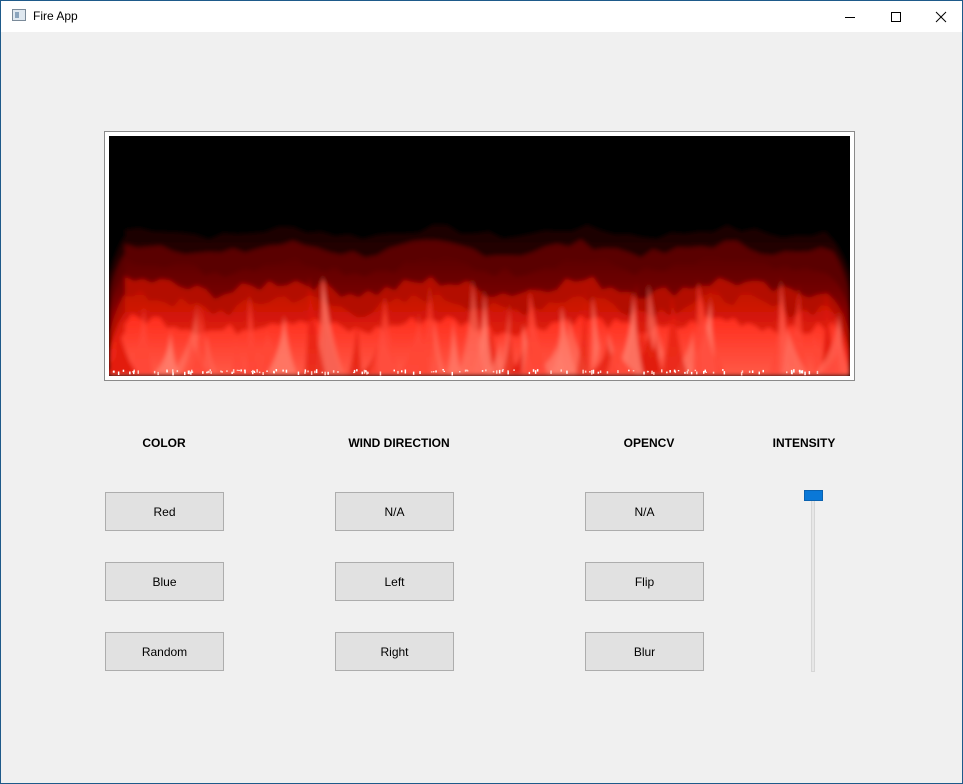  Describe the element at coordinates (896, 16) in the screenshot. I see `maximize-button` at that location.